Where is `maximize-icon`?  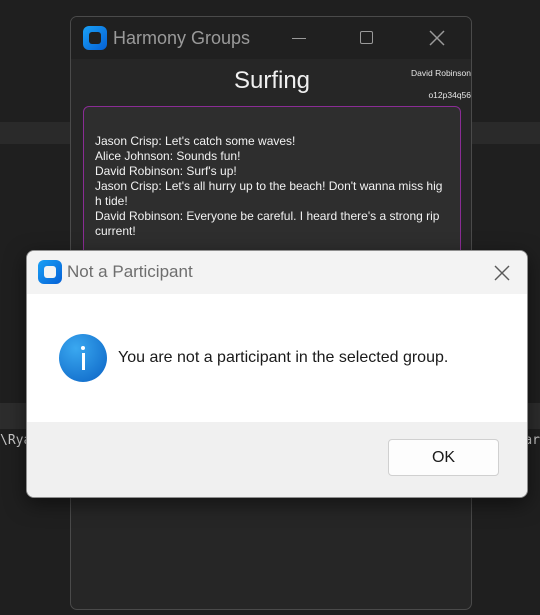 maximize-icon is located at coordinates (366, 37).